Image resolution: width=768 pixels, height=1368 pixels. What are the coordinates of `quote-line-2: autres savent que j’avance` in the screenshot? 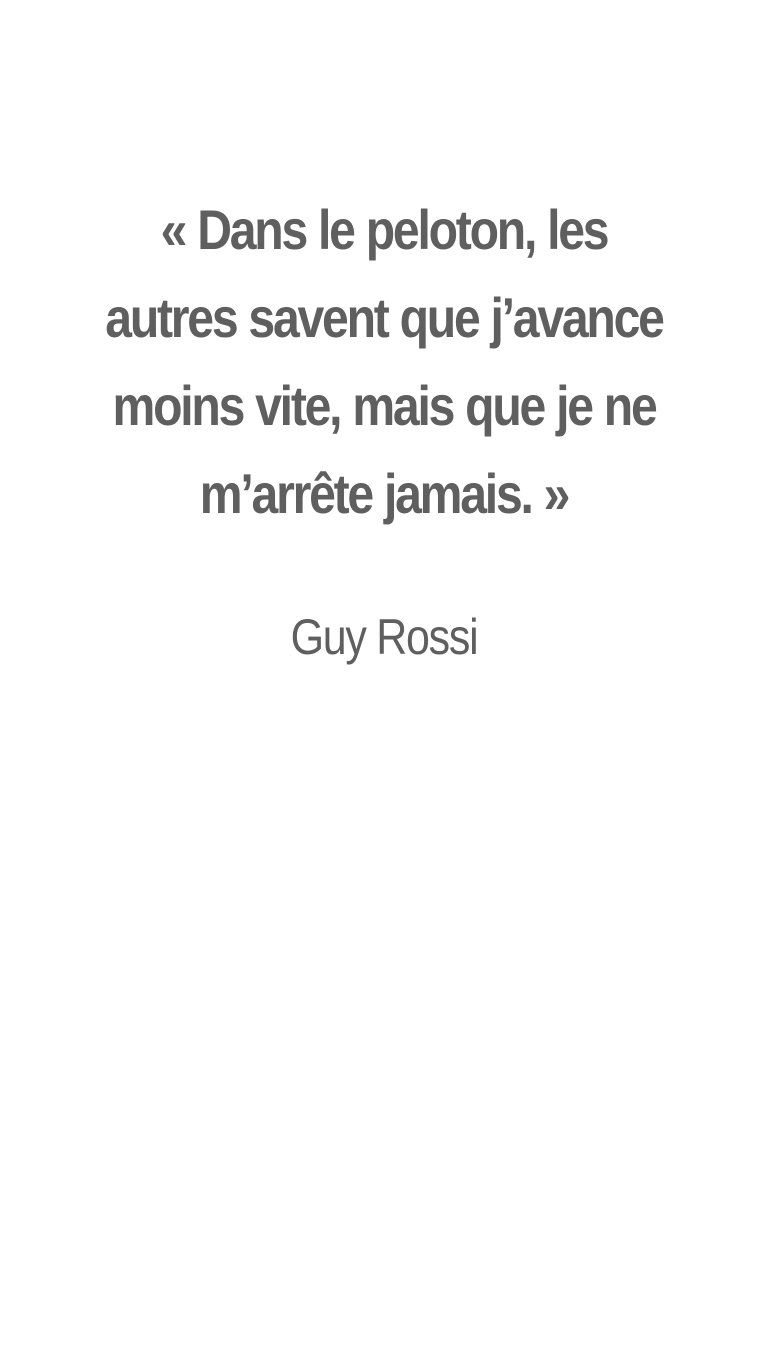 It's located at (385, 317).